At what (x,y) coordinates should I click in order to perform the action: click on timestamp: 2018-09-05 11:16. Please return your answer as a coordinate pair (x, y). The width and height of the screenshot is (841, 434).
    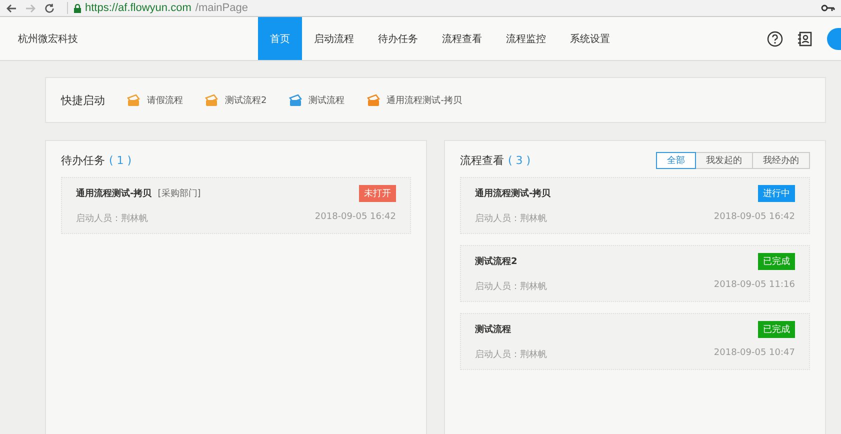
    Looking at the image, I should click on (754, 286).